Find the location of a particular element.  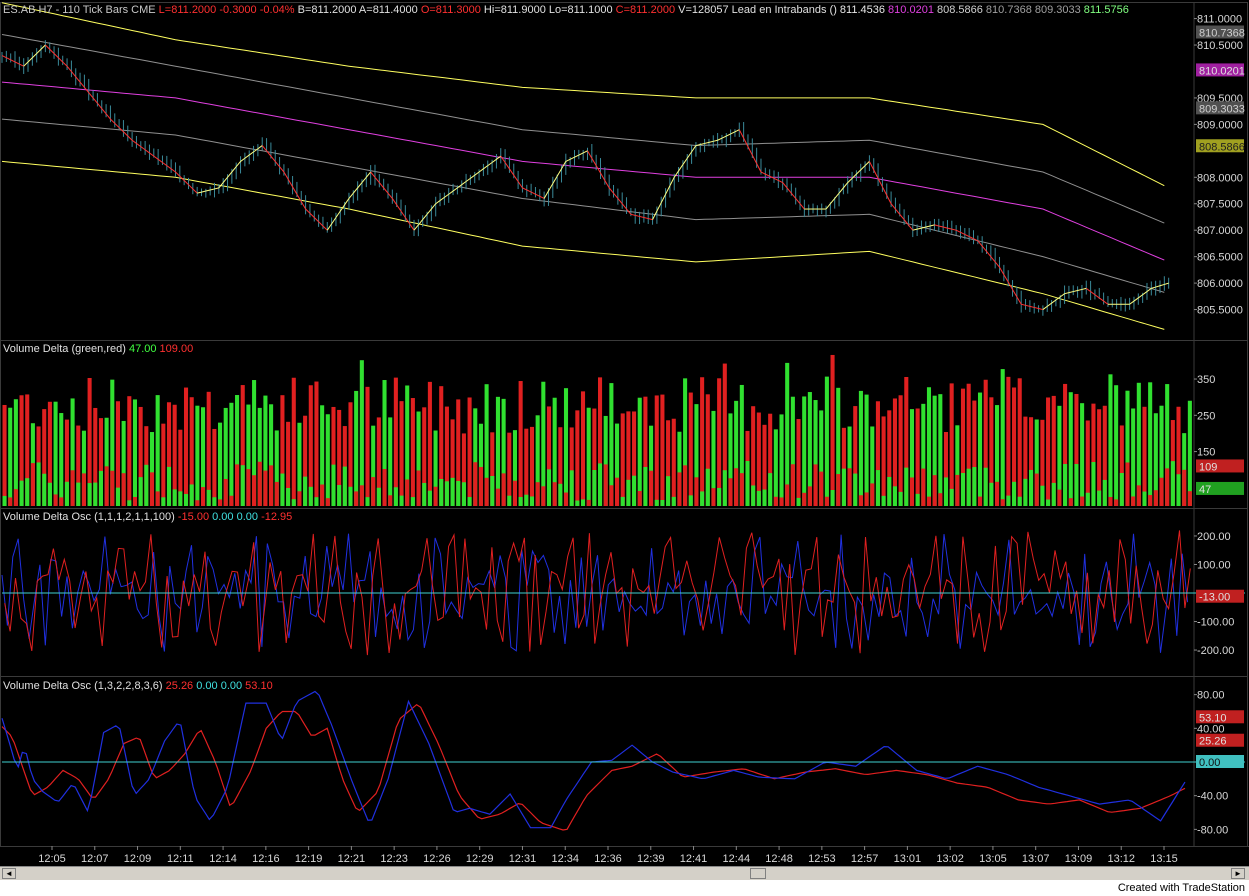

x-tick-label: 12:53 is located at coordinates (822, 859).